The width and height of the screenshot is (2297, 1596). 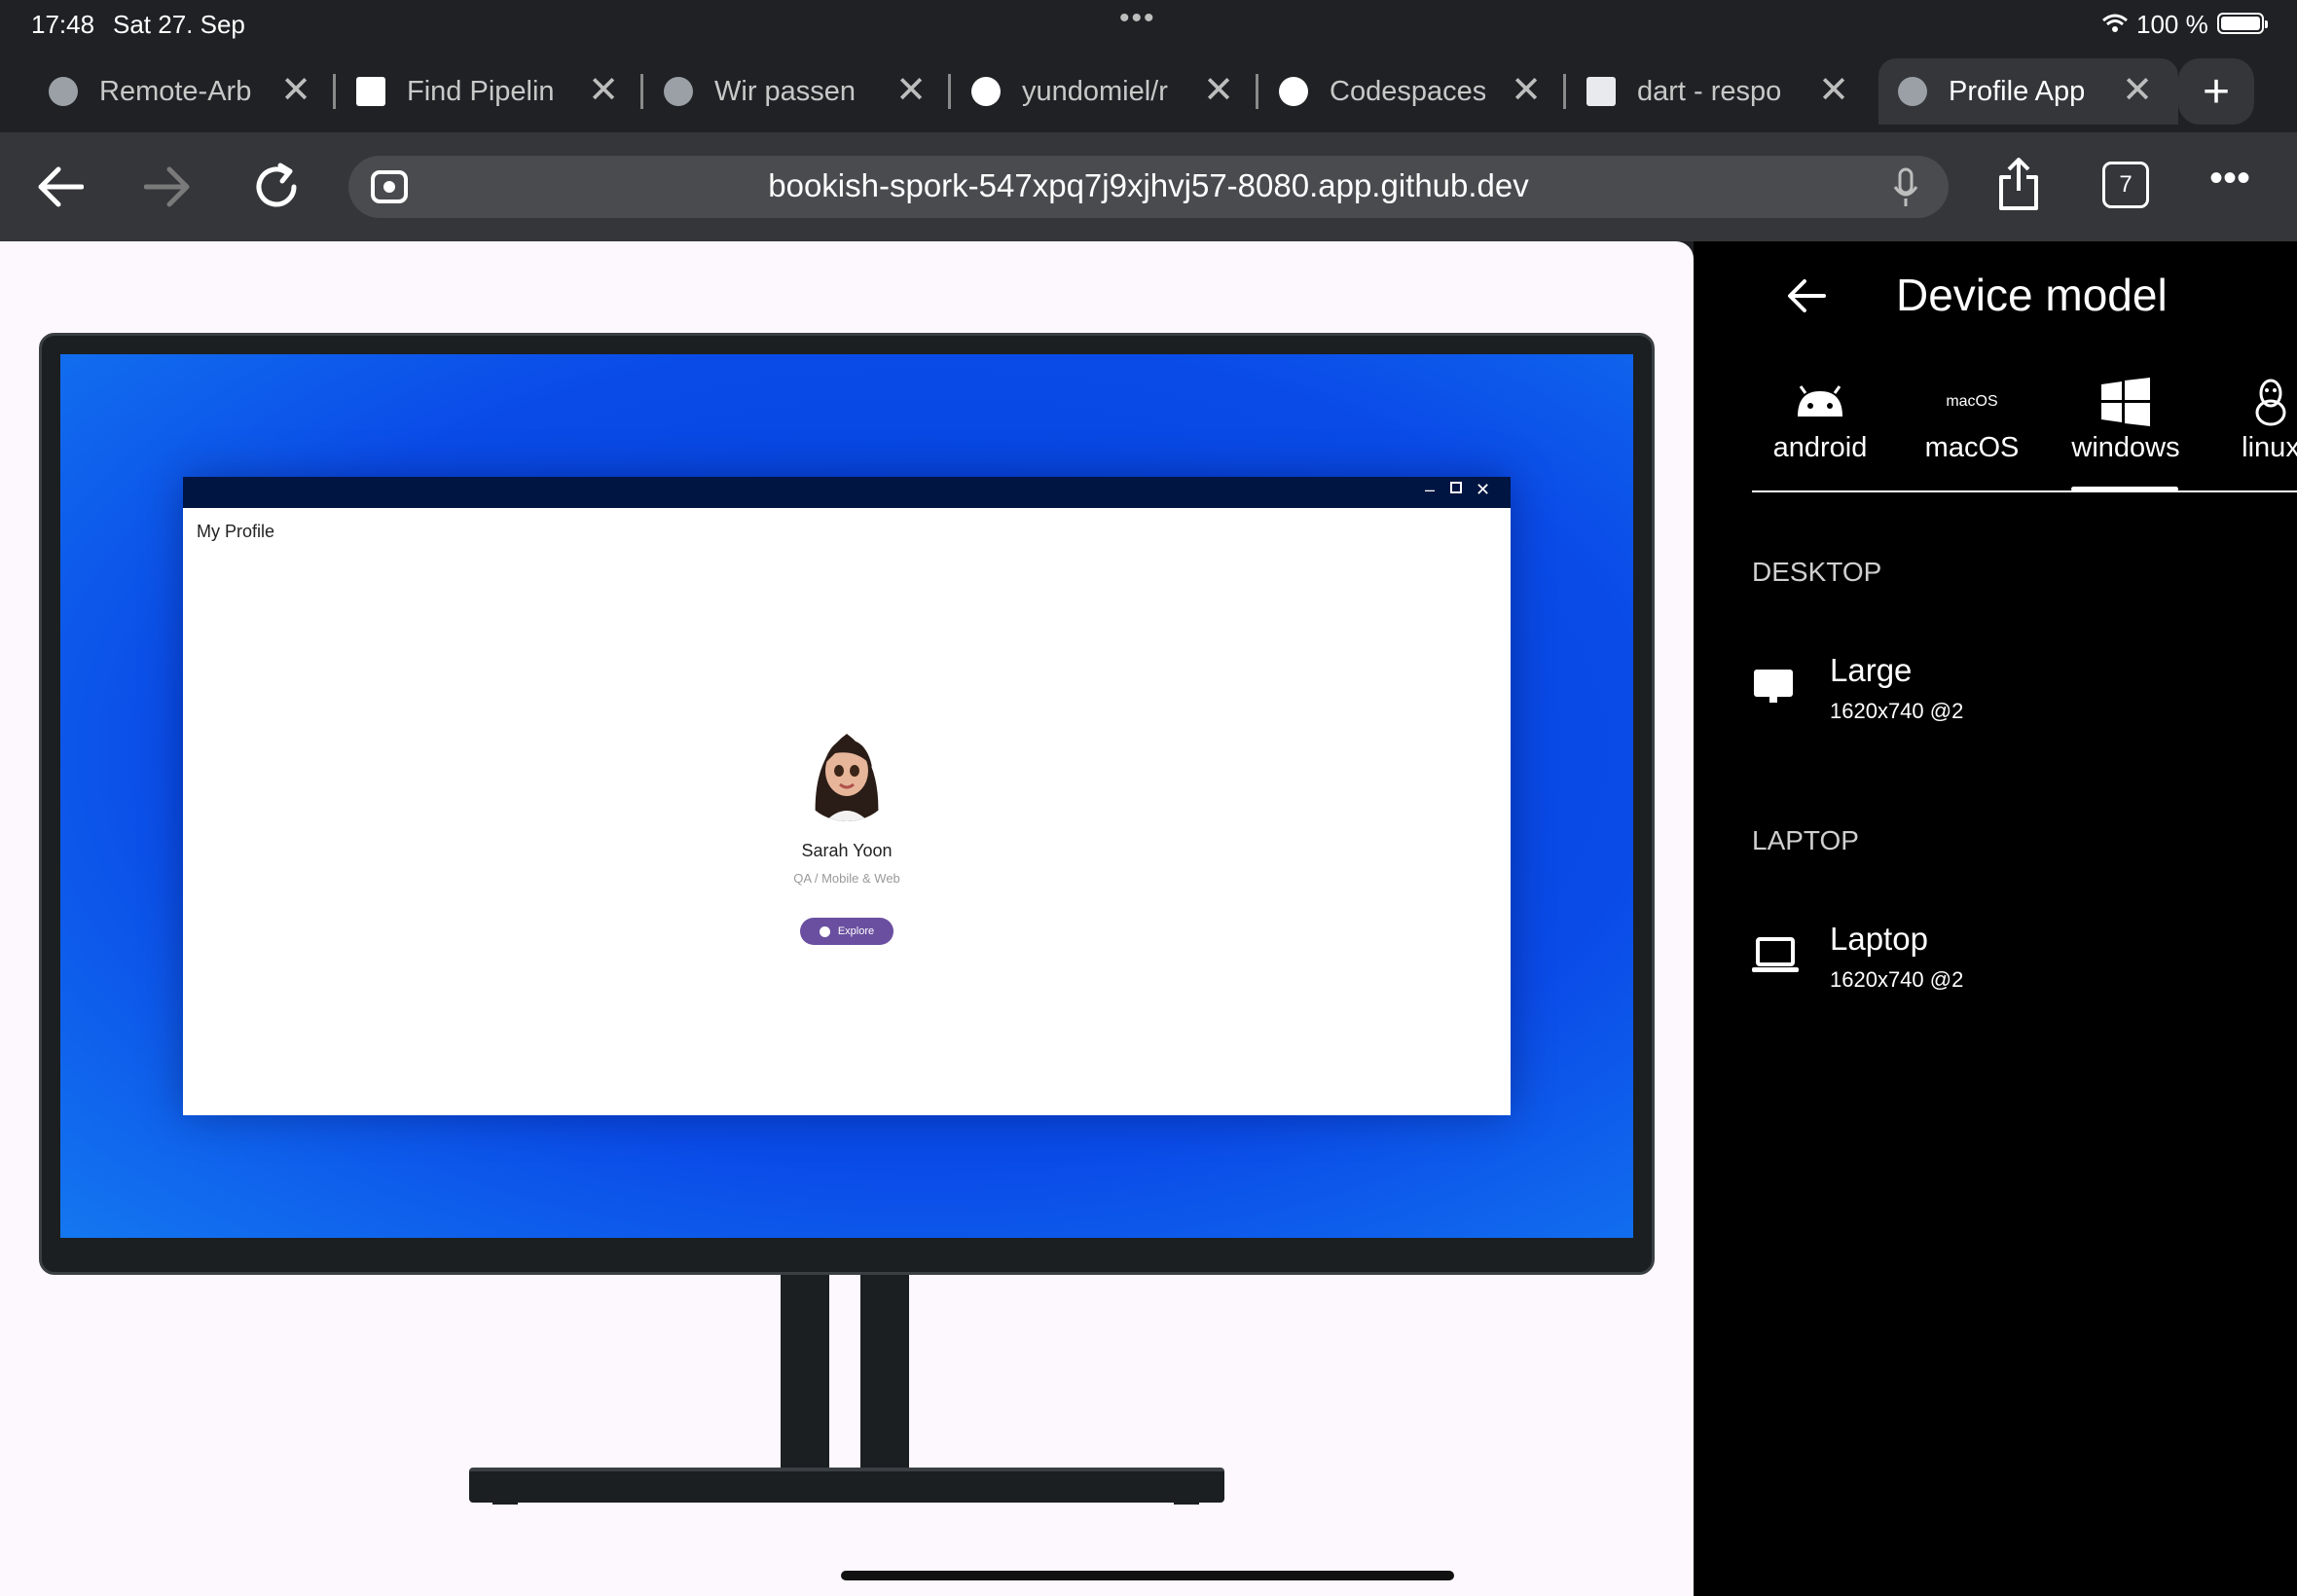 I want to click on tab-windows: windows, so click(x=2126, y=421).